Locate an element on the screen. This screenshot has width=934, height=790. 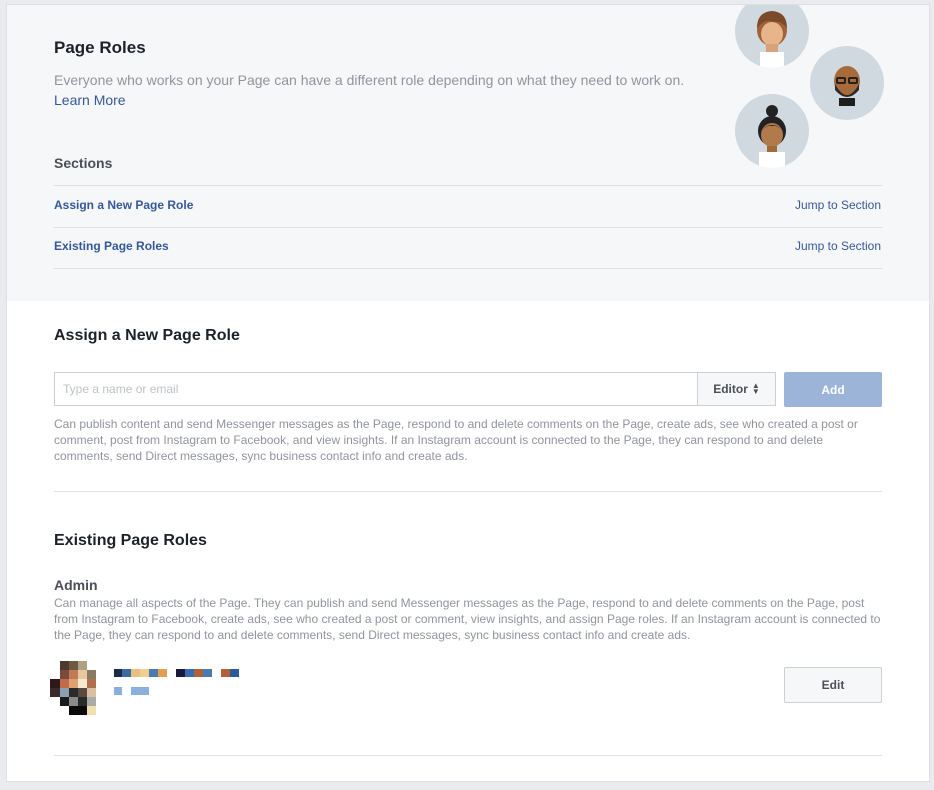
user-name-redacted is located at coordinates (179, 684).